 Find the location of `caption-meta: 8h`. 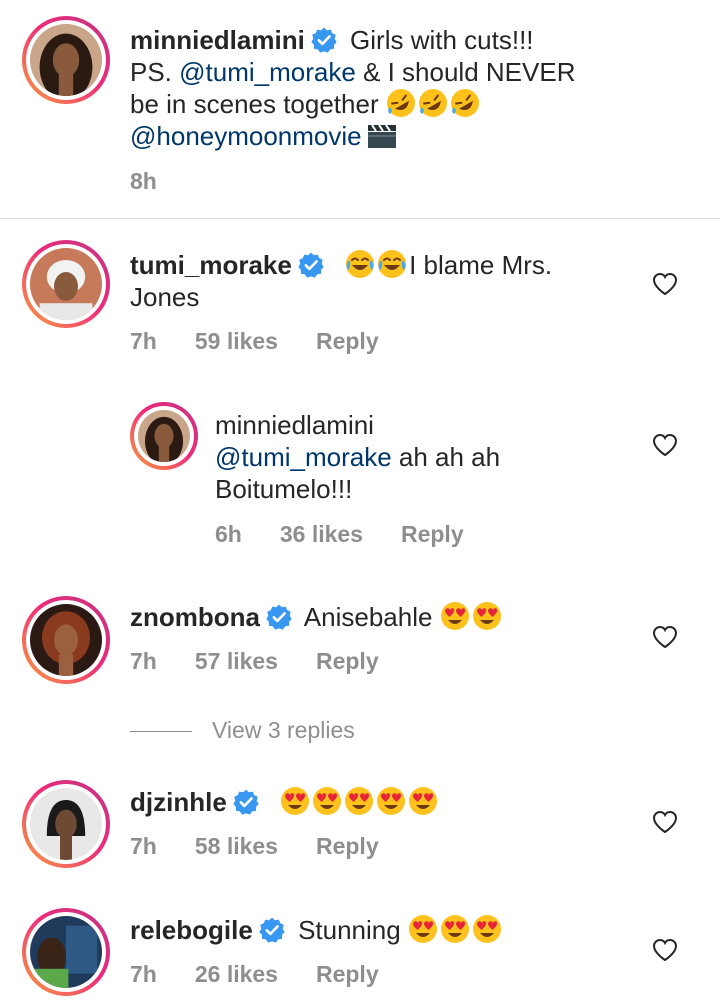

caption-meta: 8h is located at coordinates (162, 181).